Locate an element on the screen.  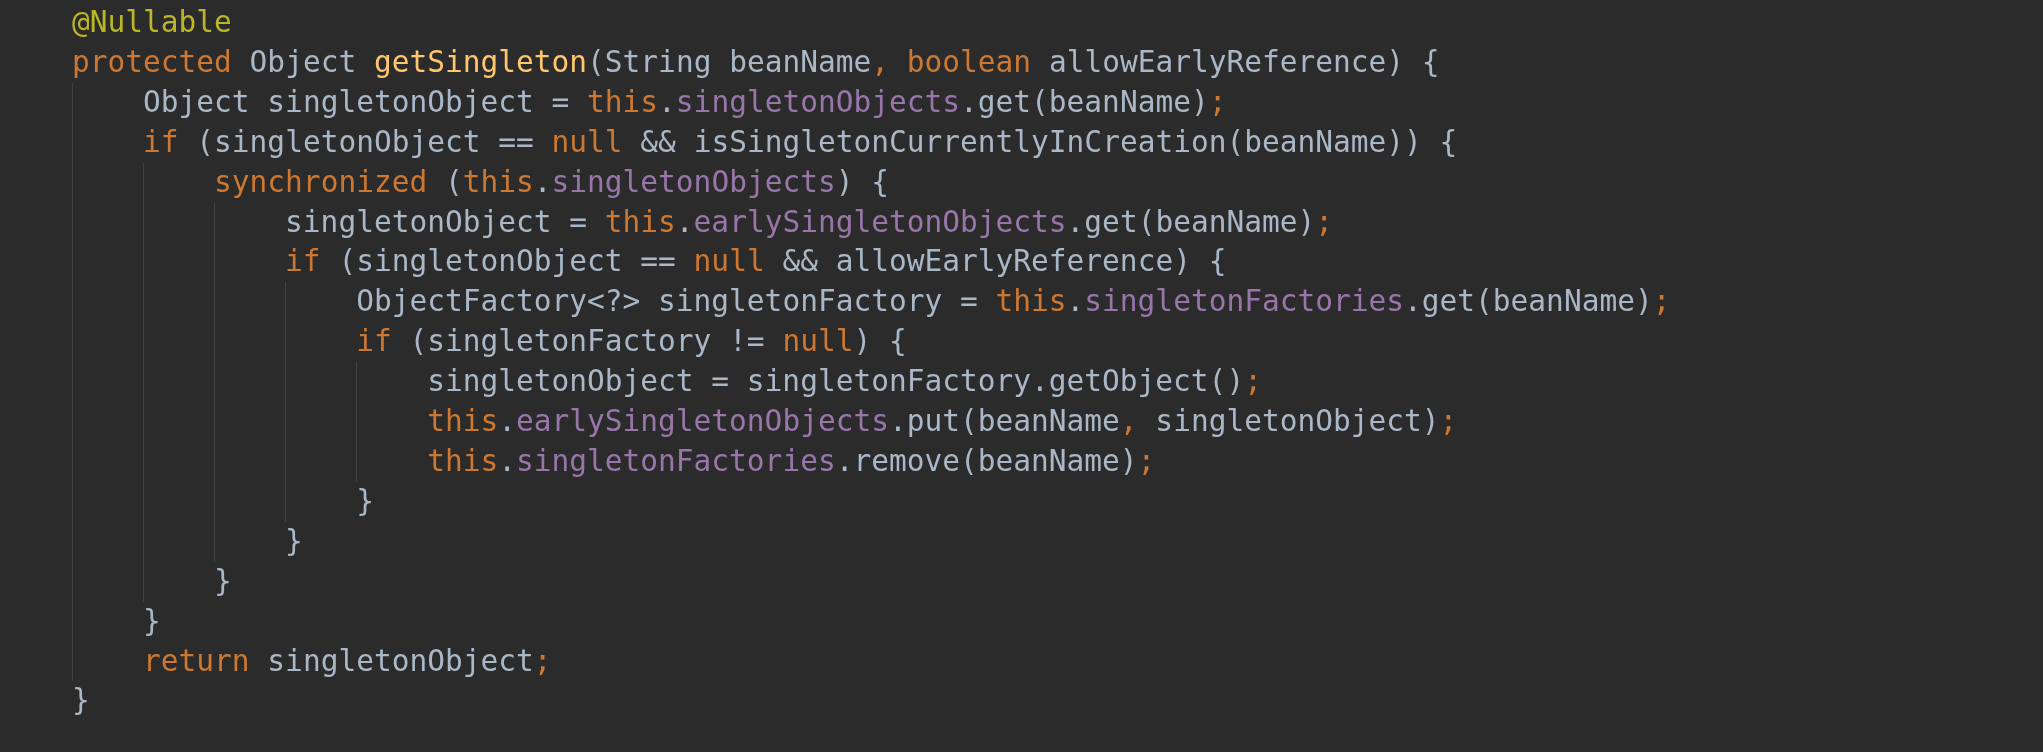
code-line: @Nullable is located at coordinates (152, 22).